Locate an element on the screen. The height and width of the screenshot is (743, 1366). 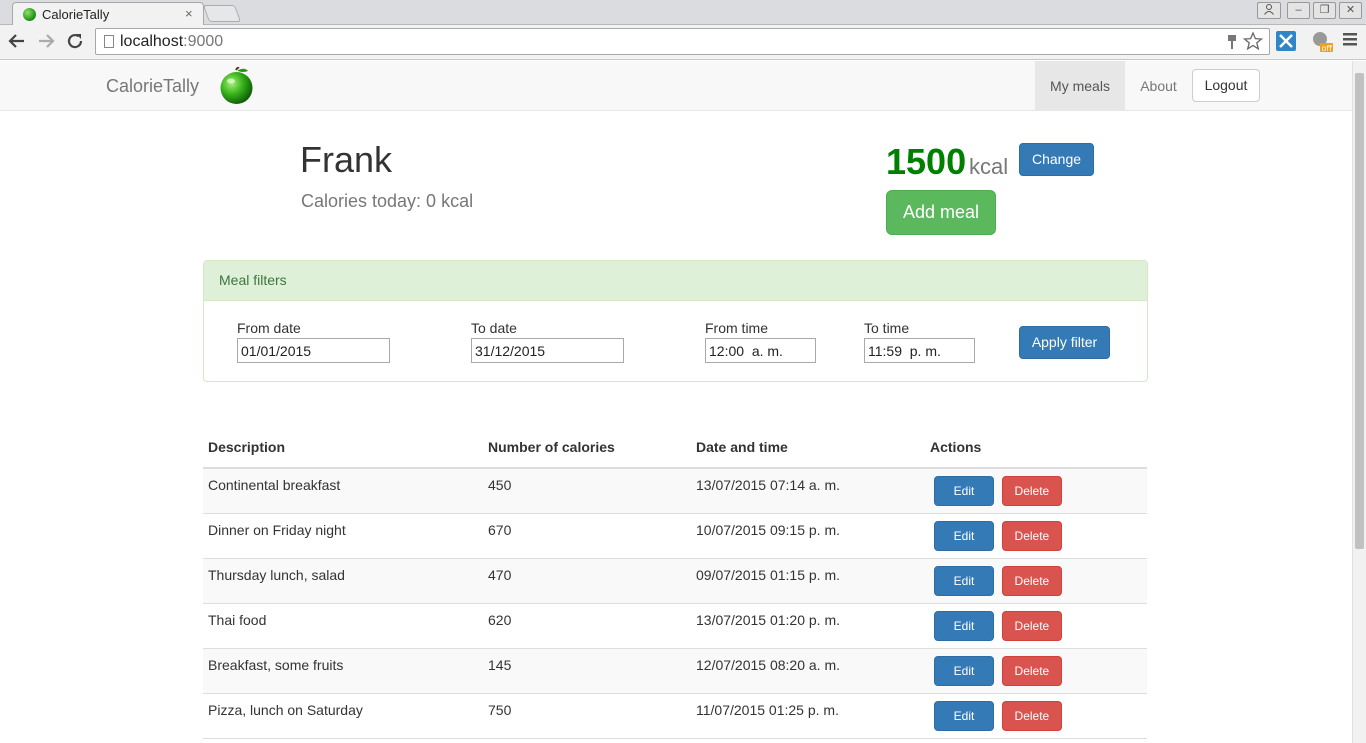
to-time-label: To time is located at coordinates (887, 328).